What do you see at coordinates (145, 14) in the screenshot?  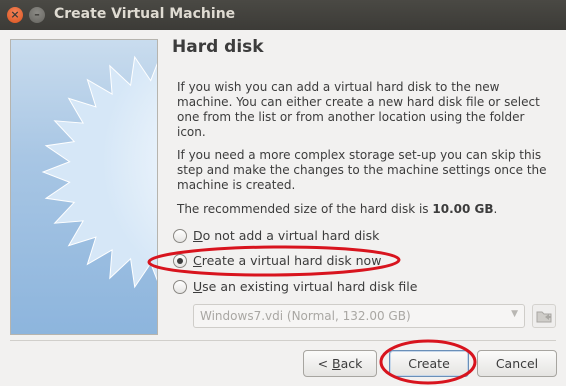 I see `window-title: Create Virtual Machine` at bounding box center [145, 14].